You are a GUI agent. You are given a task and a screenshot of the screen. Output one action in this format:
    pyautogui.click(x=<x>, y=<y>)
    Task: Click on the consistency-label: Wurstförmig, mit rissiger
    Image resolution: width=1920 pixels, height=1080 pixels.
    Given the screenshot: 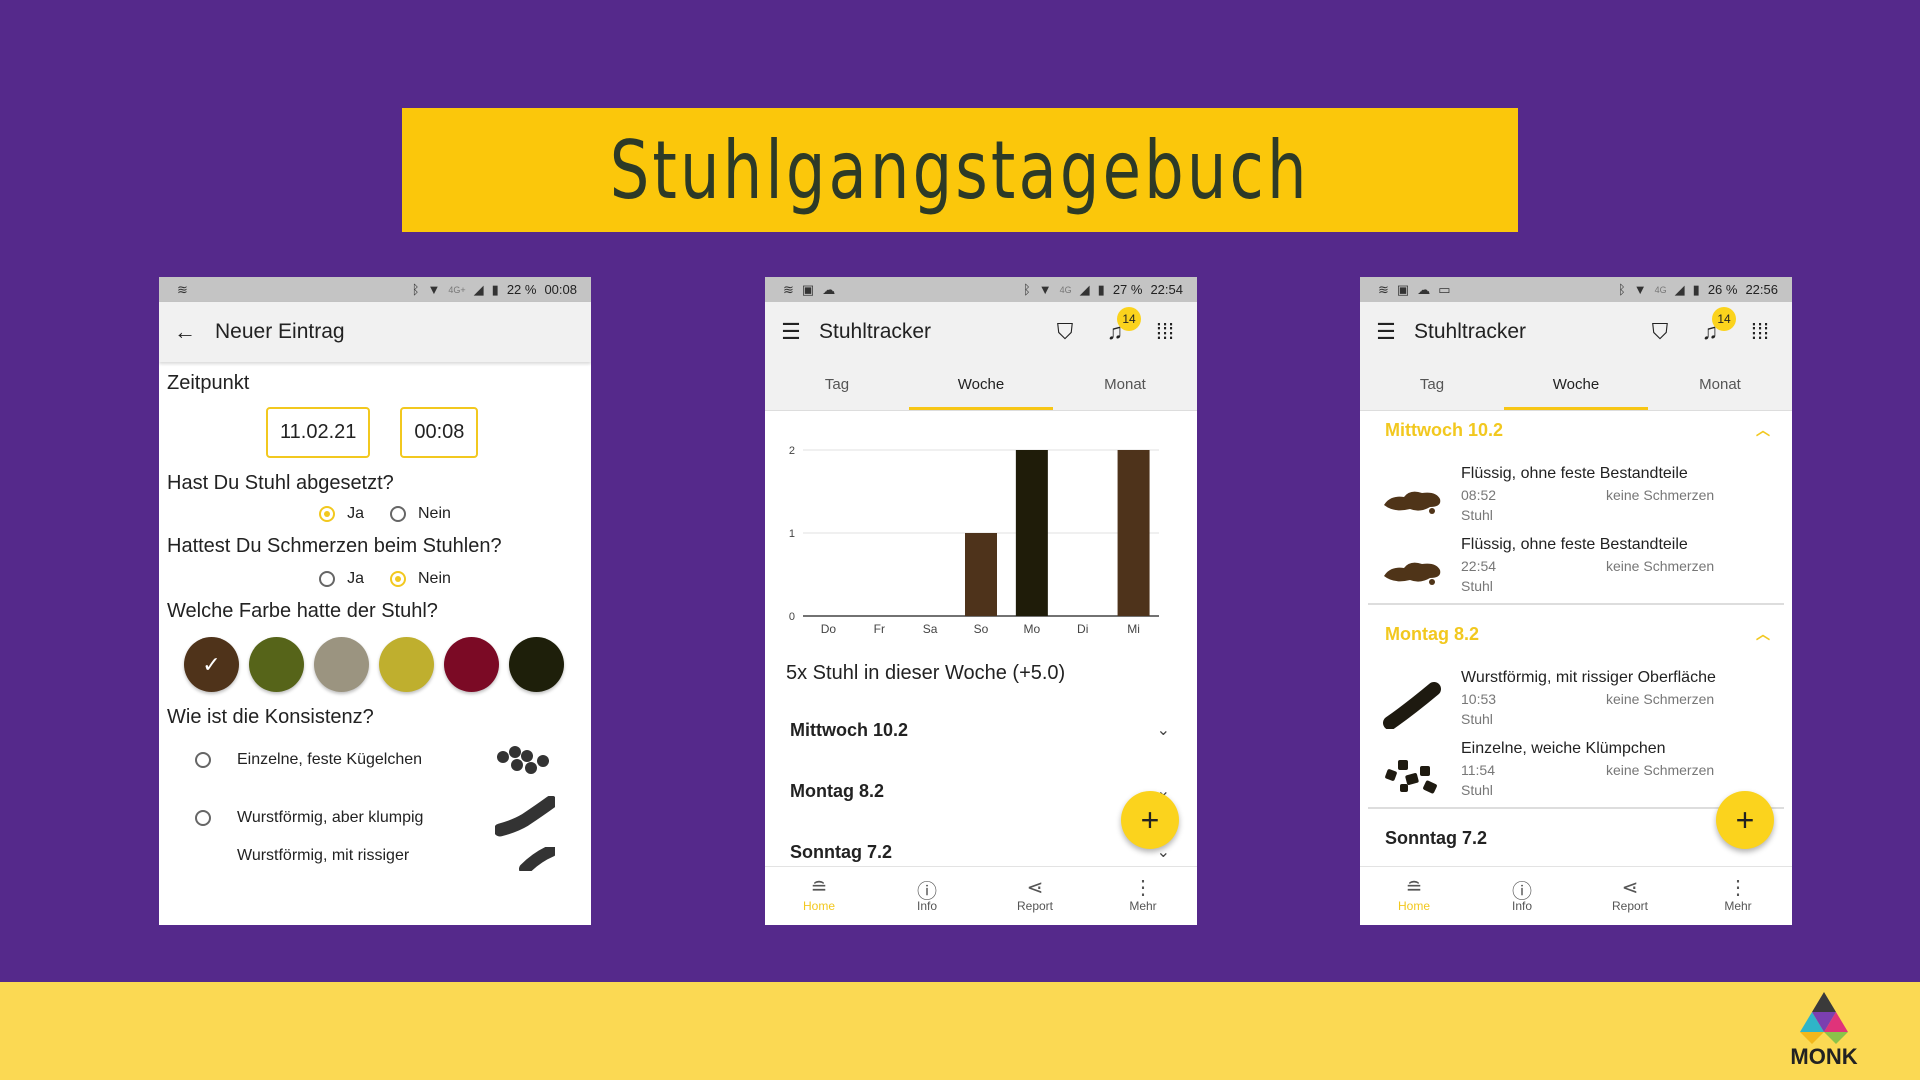 What is the action you would take?
    pyautogui.click(x=323, y=855)
    